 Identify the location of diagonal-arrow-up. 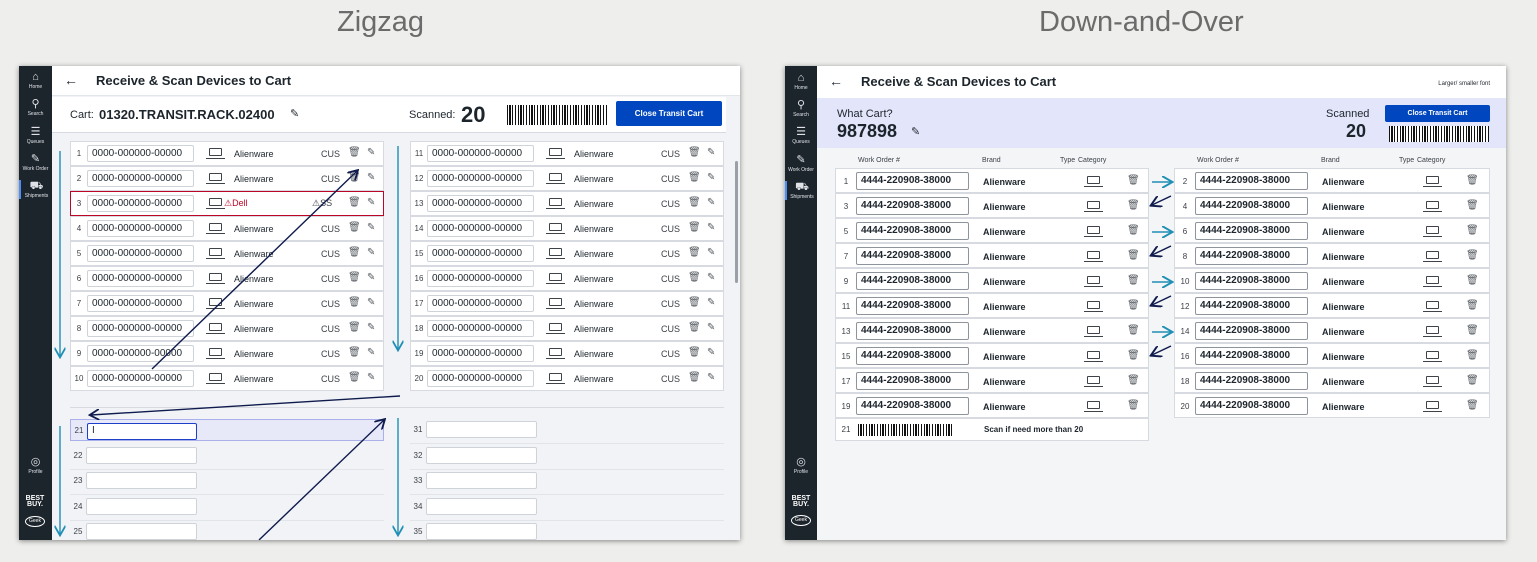
(254, 270).